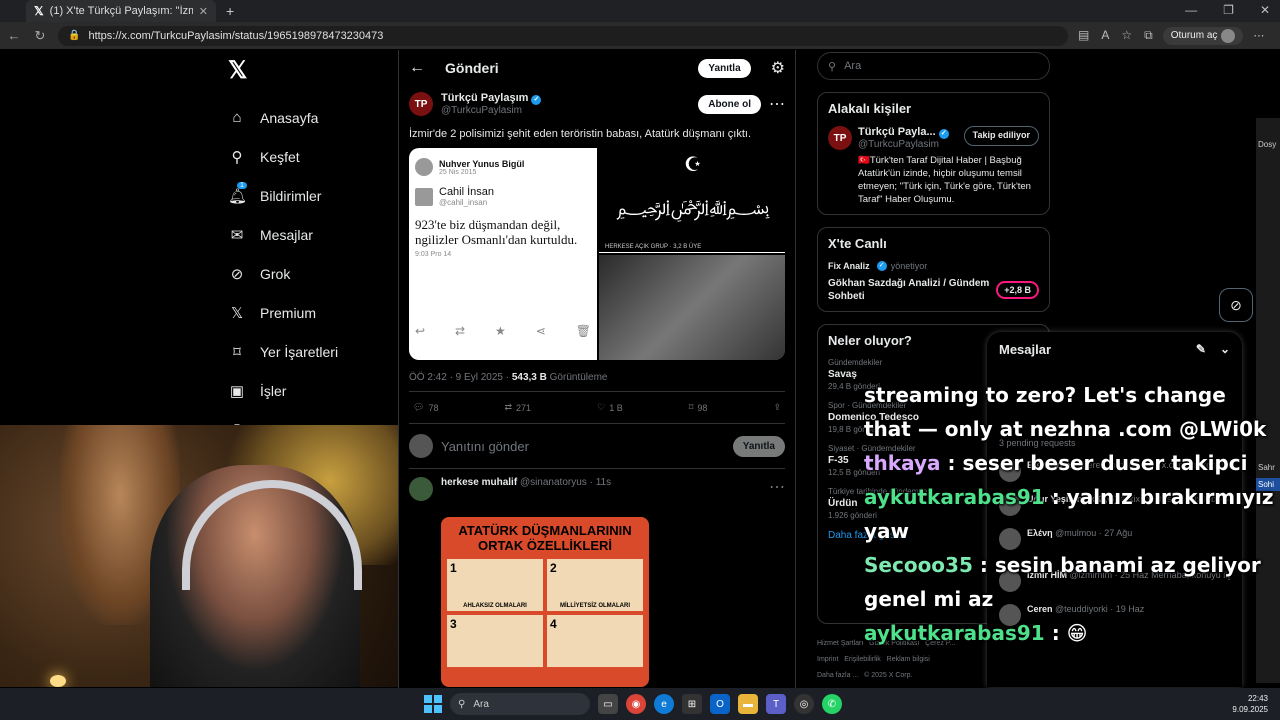  What do you see at coordinates (565, 110) in the screenshot?
I see `author-handle: @TurkcuPaylasim` at bounding box center [565, 110].